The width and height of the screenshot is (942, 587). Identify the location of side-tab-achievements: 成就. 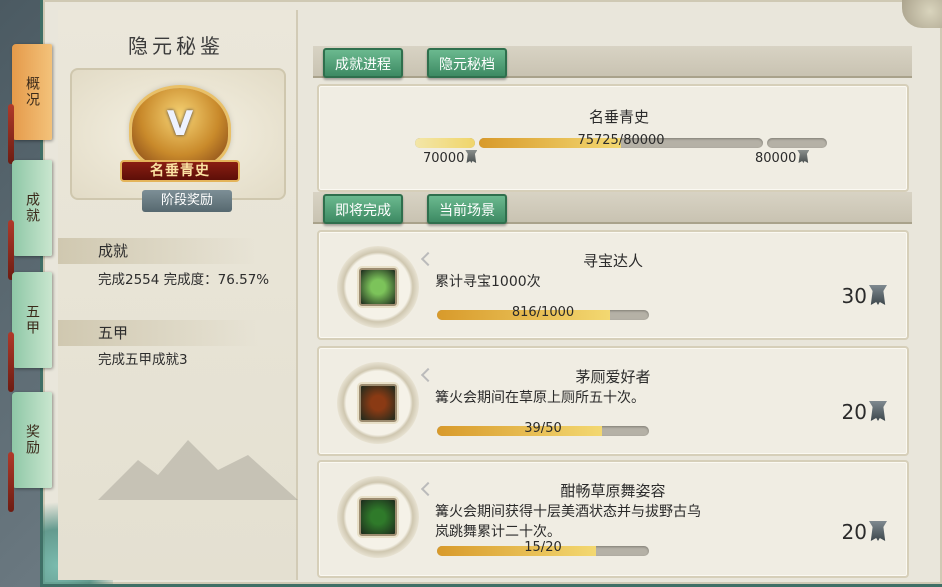
(30, 220).